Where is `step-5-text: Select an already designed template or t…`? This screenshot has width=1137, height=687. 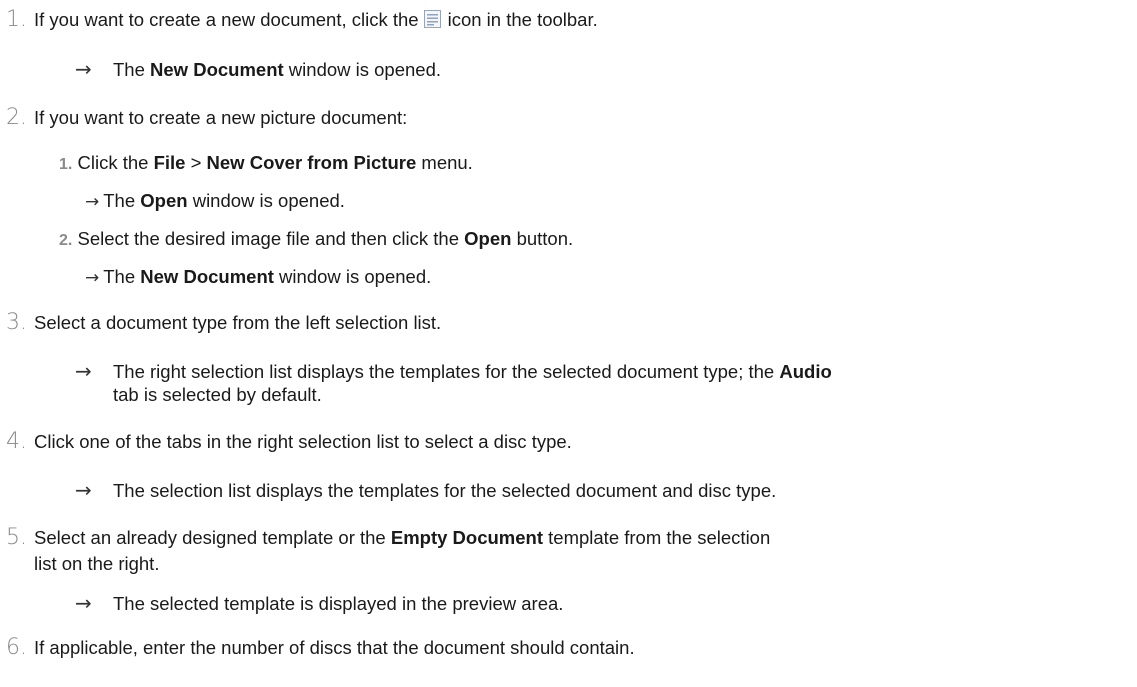
step-5-text: Select an already designed template or t… is located at coordinates (402, 537).